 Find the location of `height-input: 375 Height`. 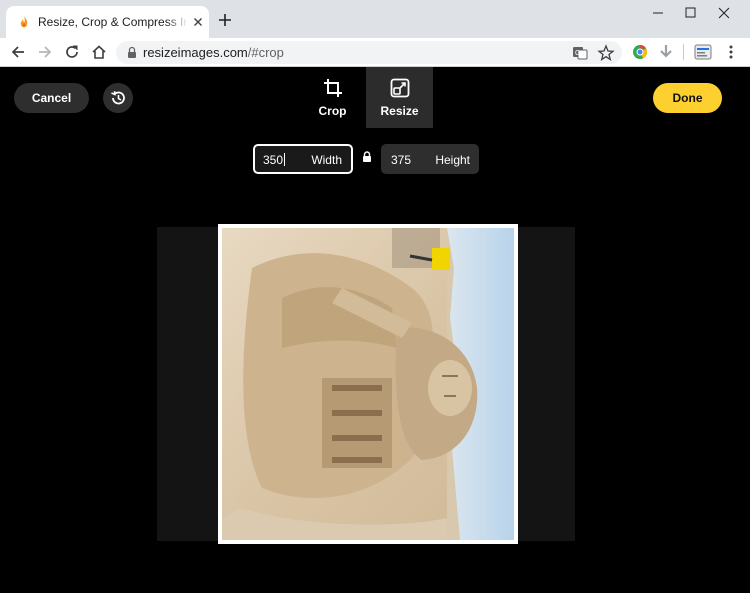

height-input: 375 Height is located at coordinates (430, 159).